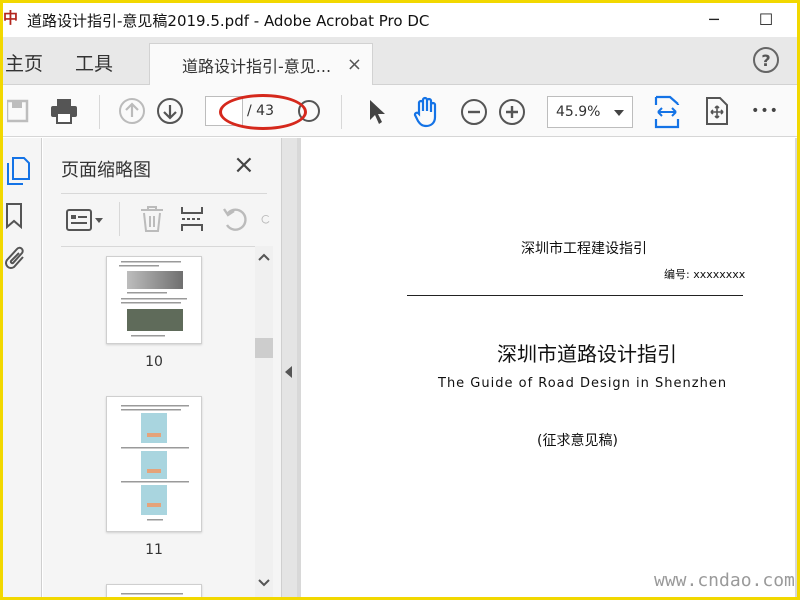 This screenshot has height=600, width=800. I want to click on scroll-thumb, so click(264, 348).